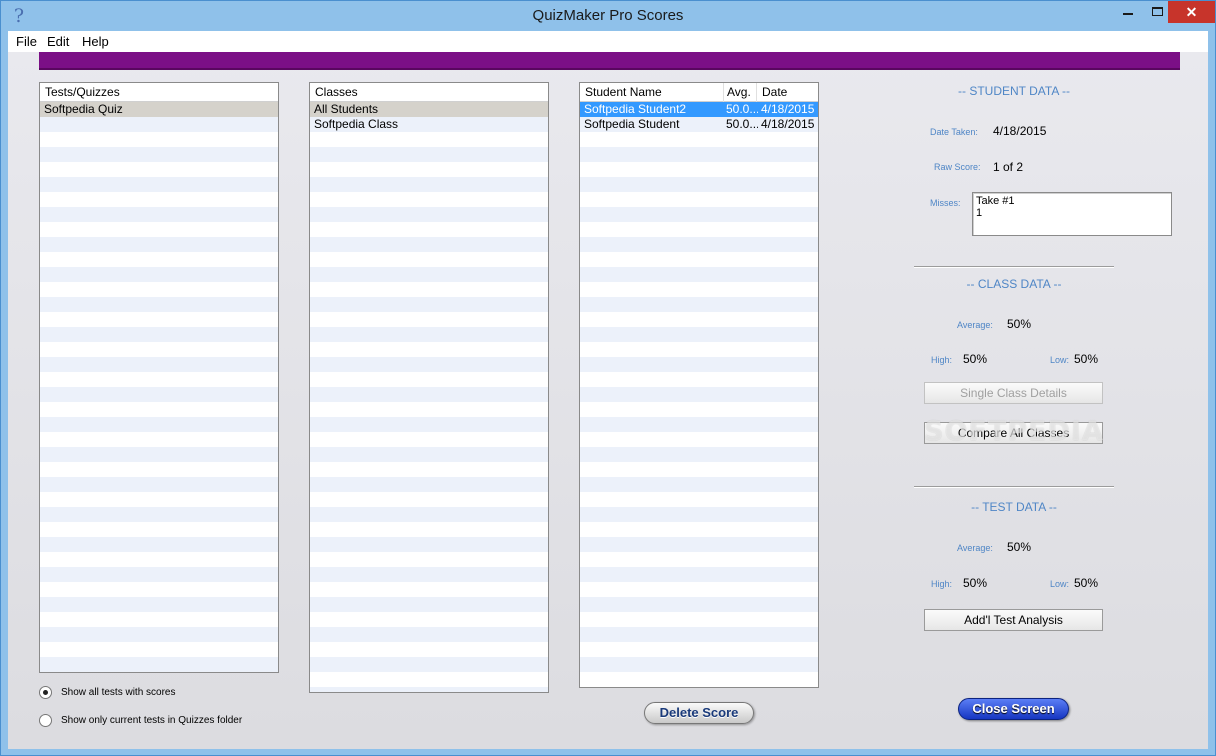 This screenshot has width=1216, height=756. Describe the element at coordinates (1013, 620) in the screenshot. I see `addl-test-analysis-button: Add'l Test Analysis` at that location.